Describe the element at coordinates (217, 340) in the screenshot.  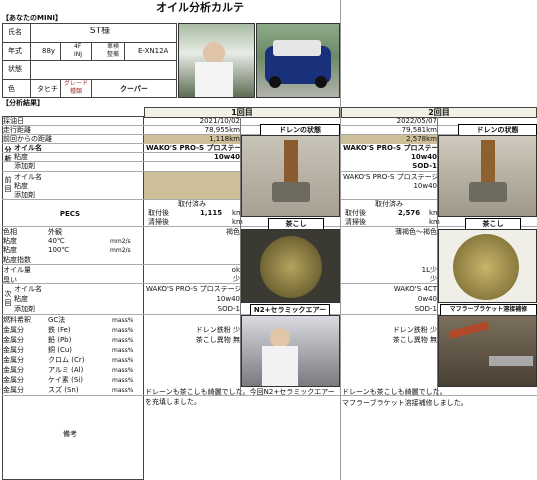
I see `r1-lead: 茶こし異物 無` at that location.